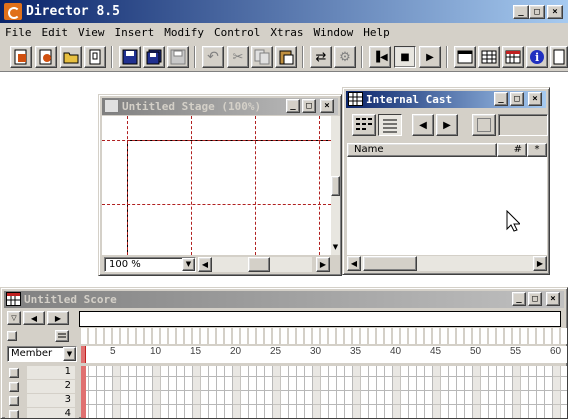  Describe the element at coordinates (333, 32) in the screenshot. I see `menu-window: Window` at that location.